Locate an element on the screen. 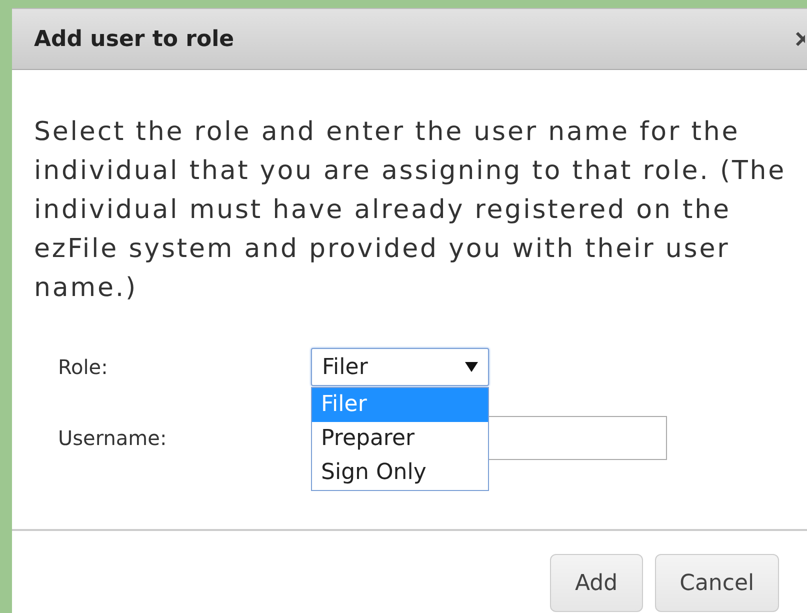 Image resolution: width=807 pixels, height=613 pixels. field-label: Role: is located at coordinates (83, 367).